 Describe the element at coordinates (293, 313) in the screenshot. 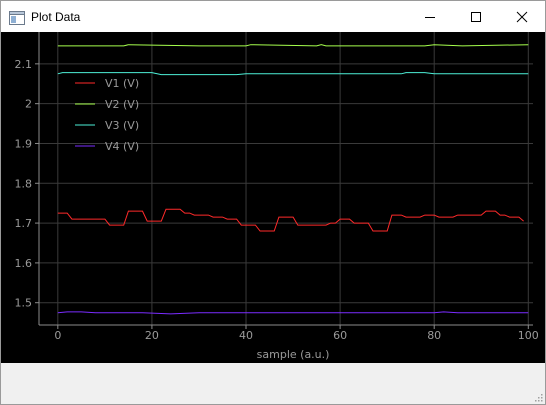

I see `series-line-v4` at that location.